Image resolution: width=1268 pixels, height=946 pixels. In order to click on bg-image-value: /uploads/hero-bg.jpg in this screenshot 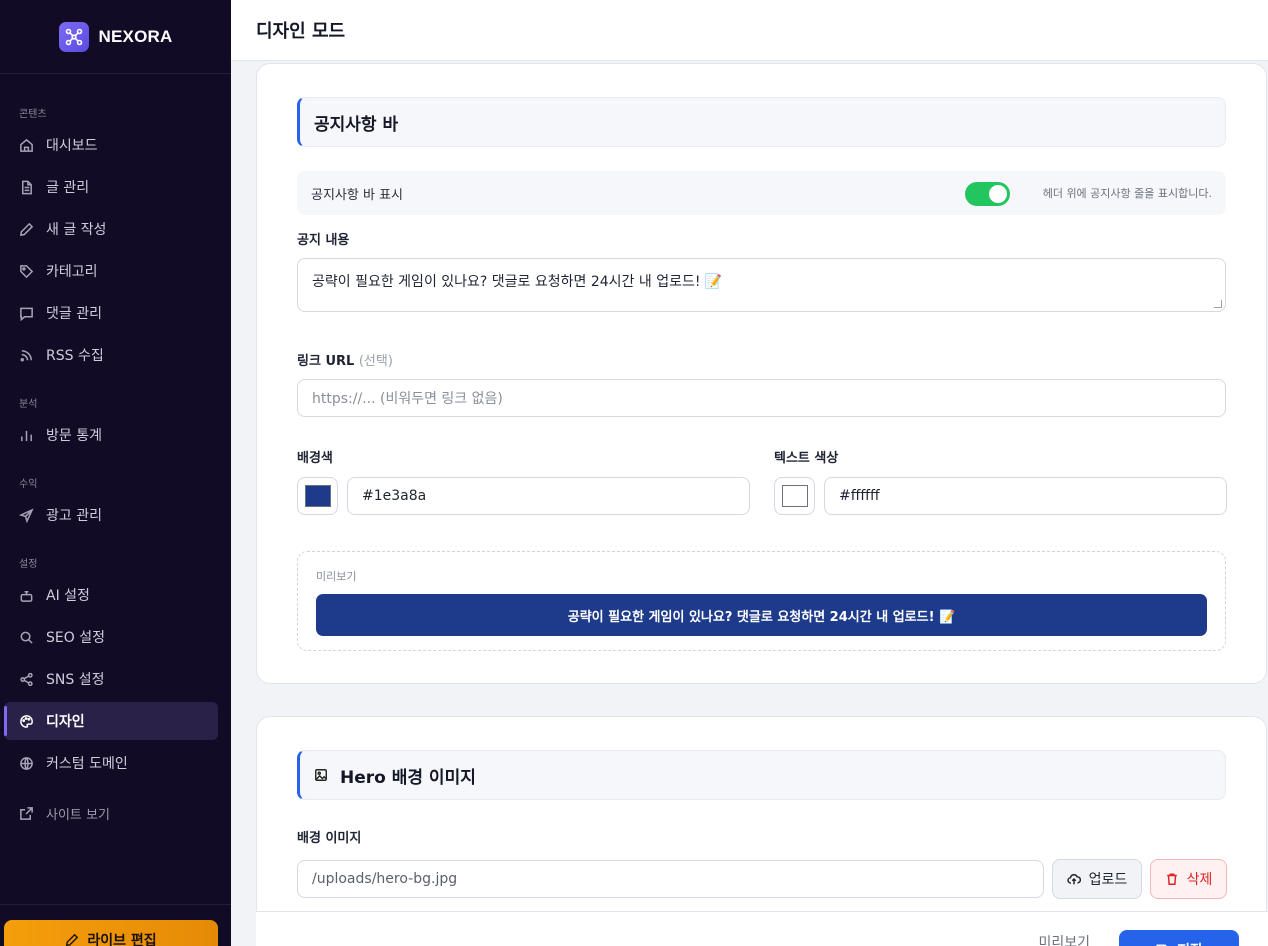, I will do `click(385, 879)`.